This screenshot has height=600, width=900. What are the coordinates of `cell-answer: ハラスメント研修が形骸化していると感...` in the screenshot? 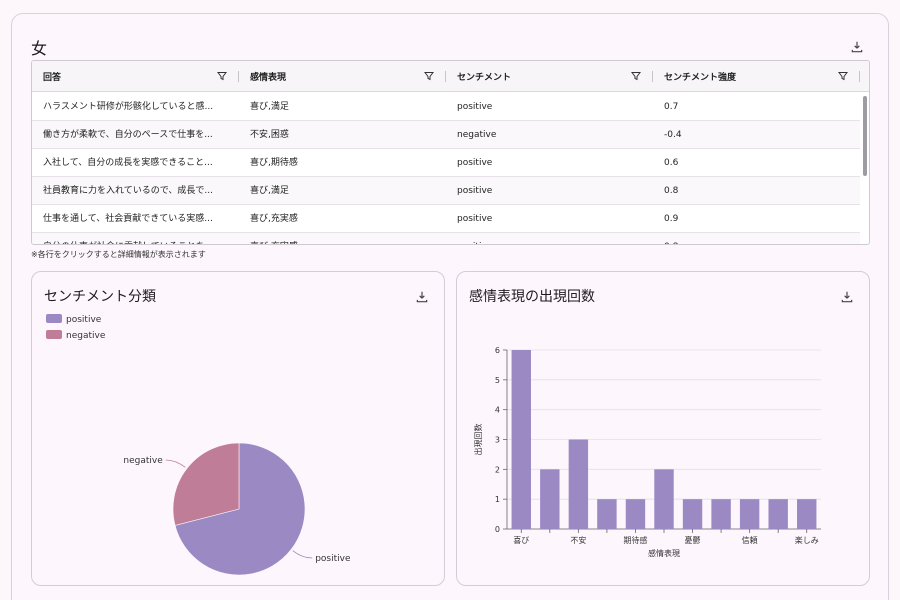 It's located at (128, 107).